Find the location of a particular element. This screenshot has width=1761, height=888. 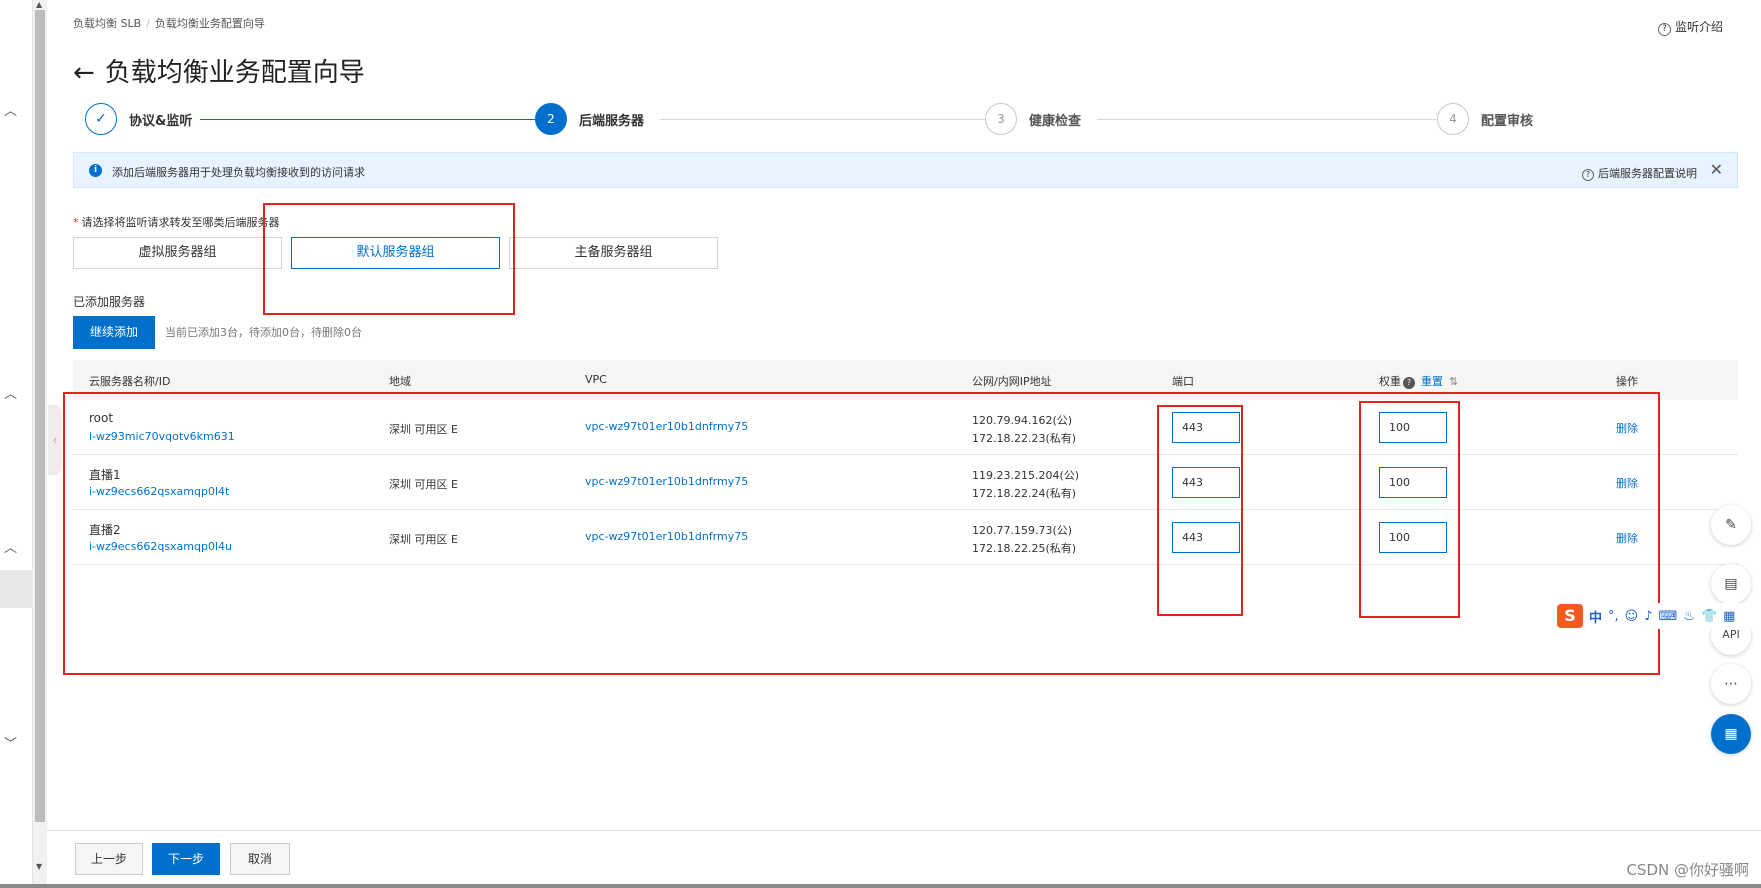

breadcrumb: 负载均衡 SLB / 负载均衡业务配置向导 is located at coordinates (169, 23).